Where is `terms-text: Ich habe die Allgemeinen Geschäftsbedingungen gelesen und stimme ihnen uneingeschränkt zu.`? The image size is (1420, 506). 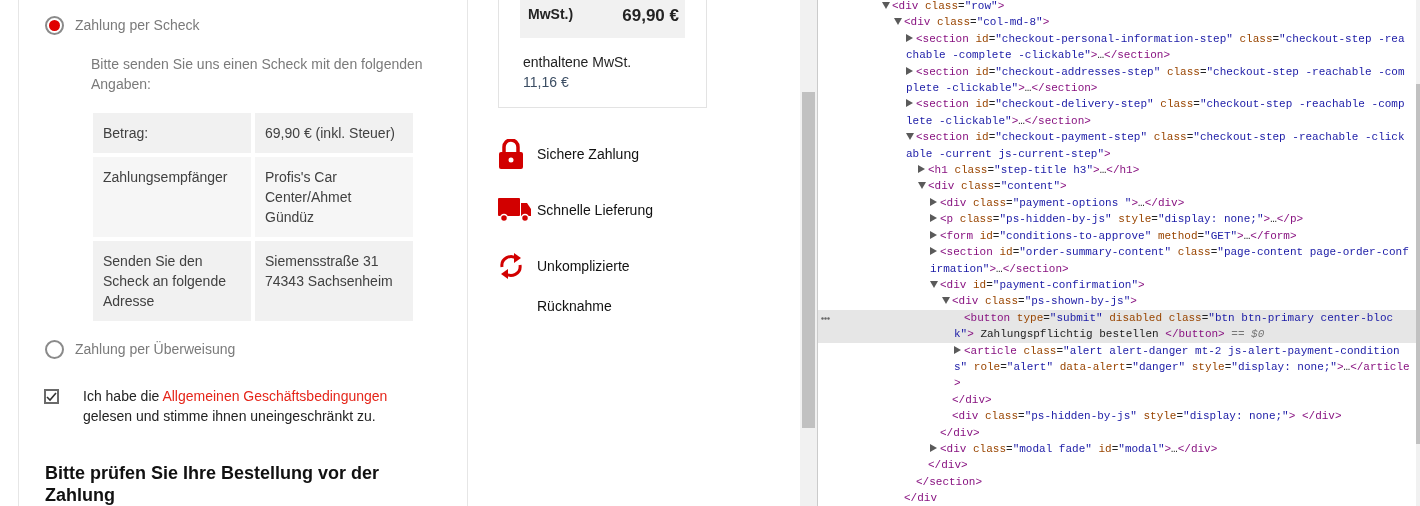 terms-text: Ich habe die Allgemeinen Geschäftsbedingungen gelesen und stimme ihnen uneingeschränkt zu. is located at coordinates (236, 406).